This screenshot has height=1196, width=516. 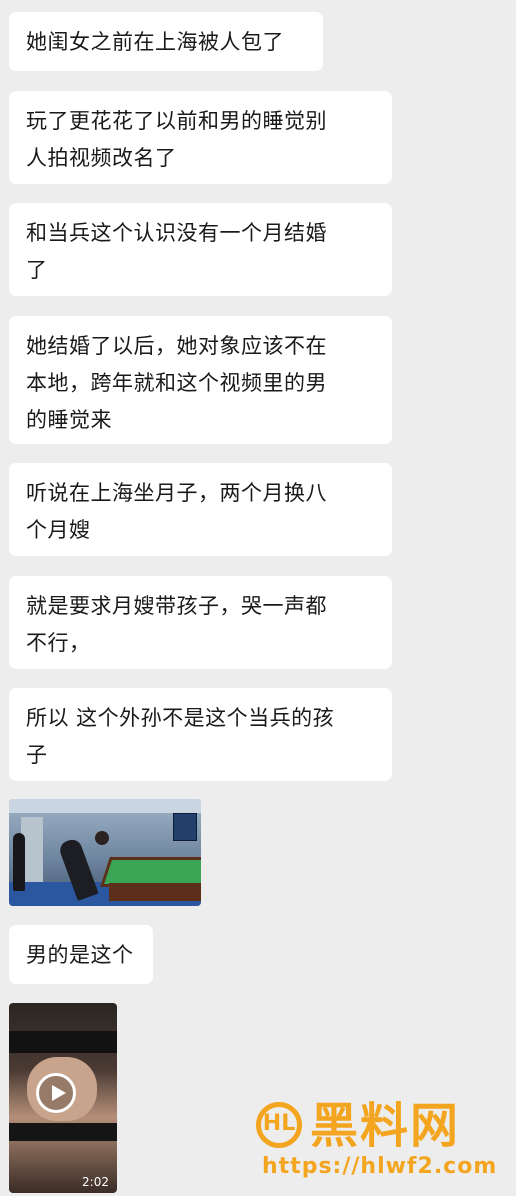 What do you see at coordinates (176, 233) in the screenshot?
I see `message-line: 和当兵这个认识没有一个月结婚` at bounding box center [176, 233].